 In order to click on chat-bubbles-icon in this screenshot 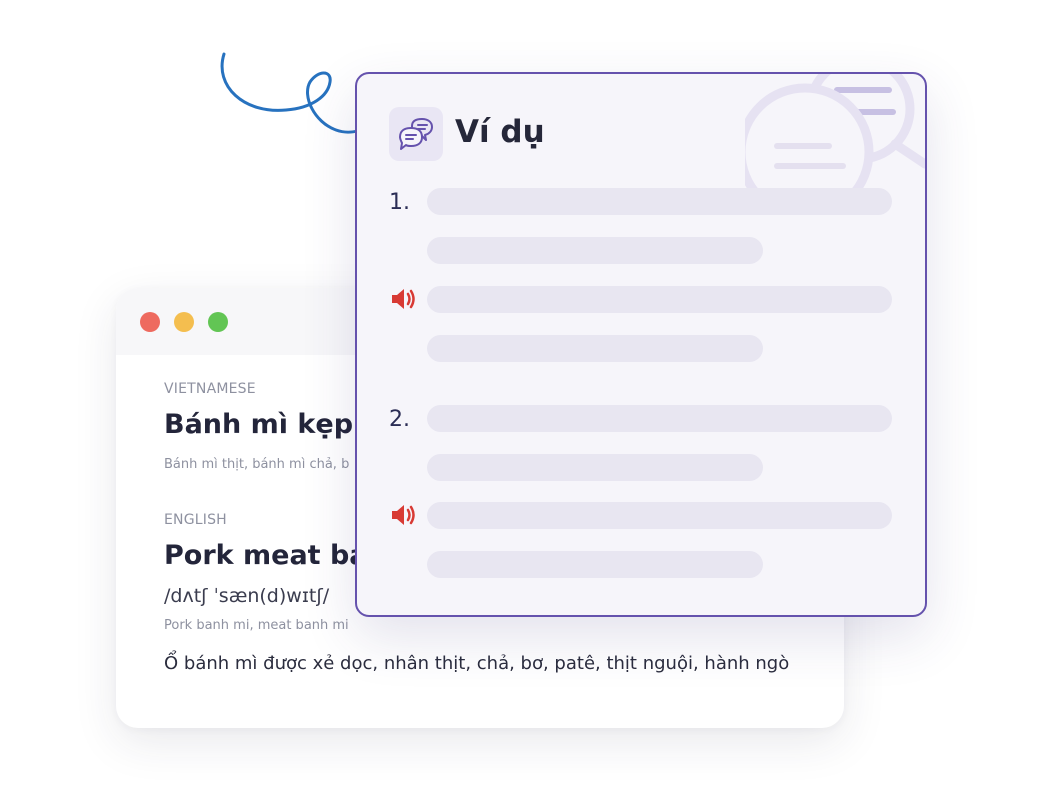, I will do `click(416, 134)`.